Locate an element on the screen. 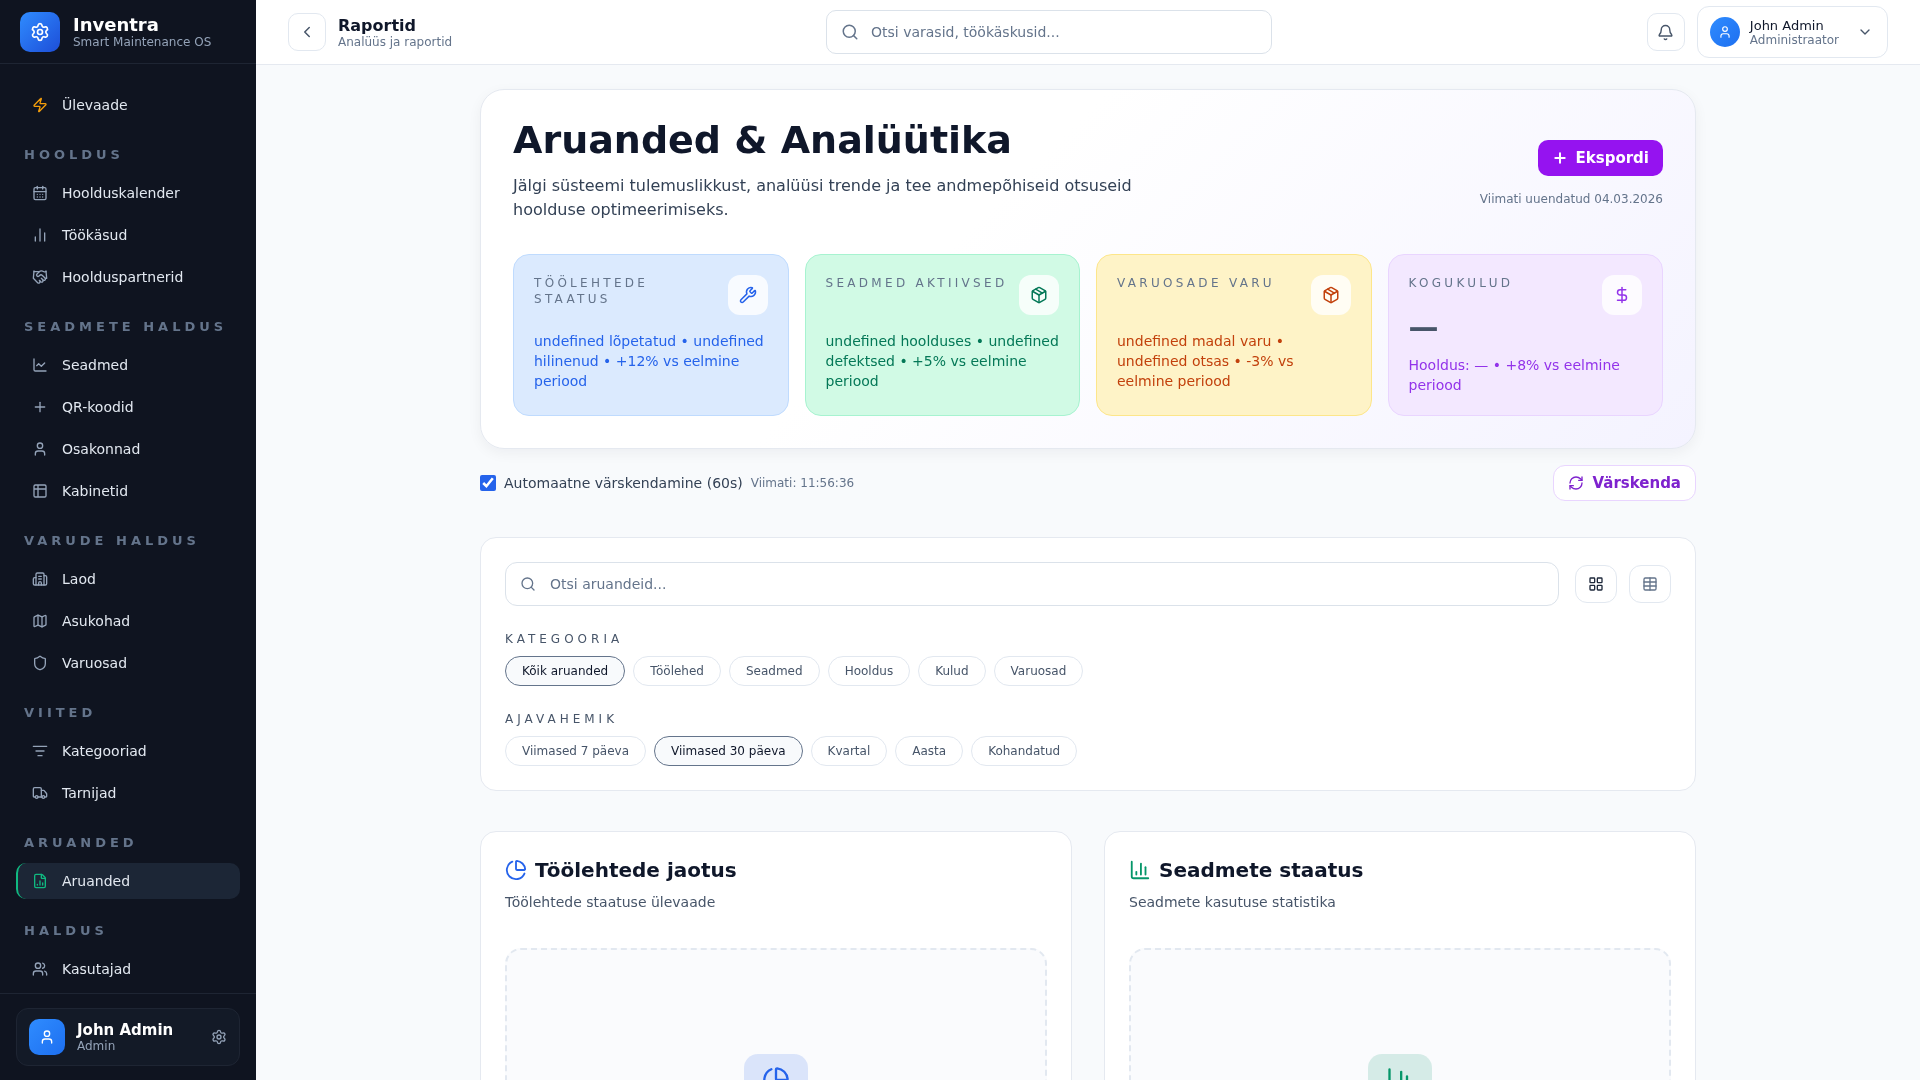 The image size is (1920, 1080). auto-refresh-checkbox is located at coordinates (488, 483).